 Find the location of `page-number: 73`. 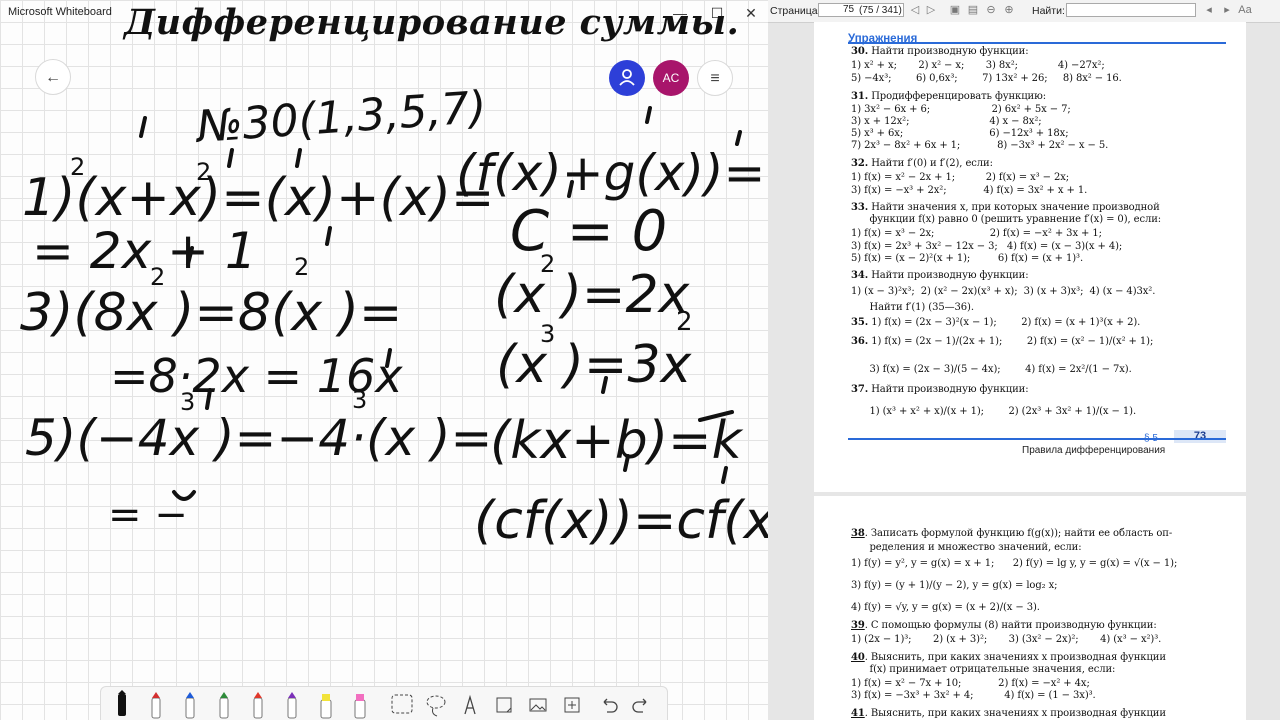

page-number: 73 is located at coordinates (1200, 436).